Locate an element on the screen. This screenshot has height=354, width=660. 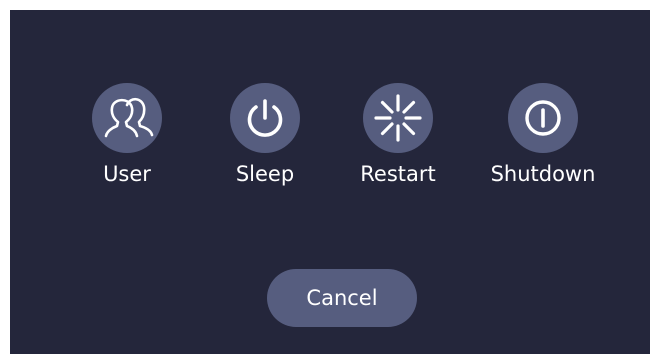
user-button is located at coordinates (127, 118).